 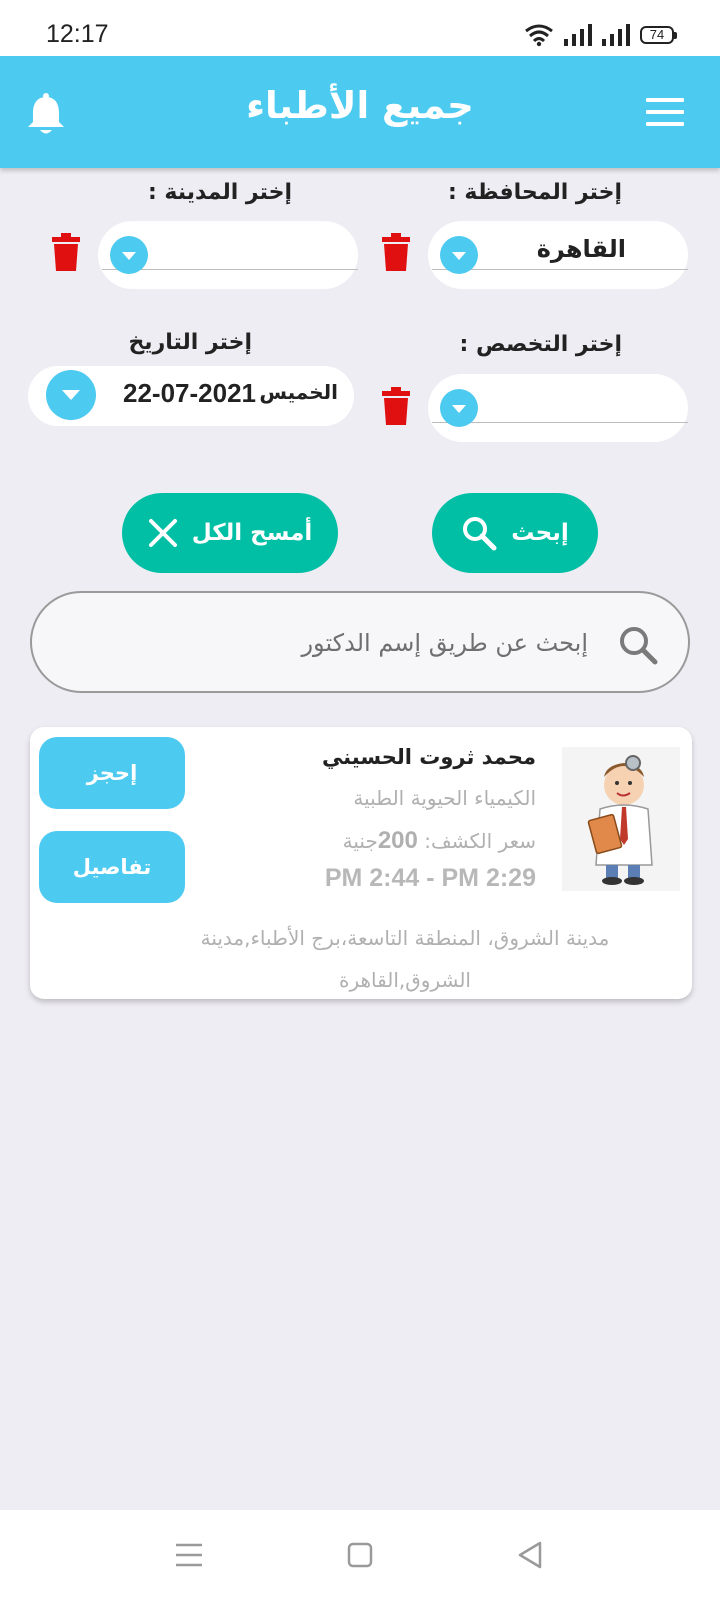 What do you see at coordinates (600, 35) in the screenshot?
I see `status-icons: 74` at bounding box center [600, 35].